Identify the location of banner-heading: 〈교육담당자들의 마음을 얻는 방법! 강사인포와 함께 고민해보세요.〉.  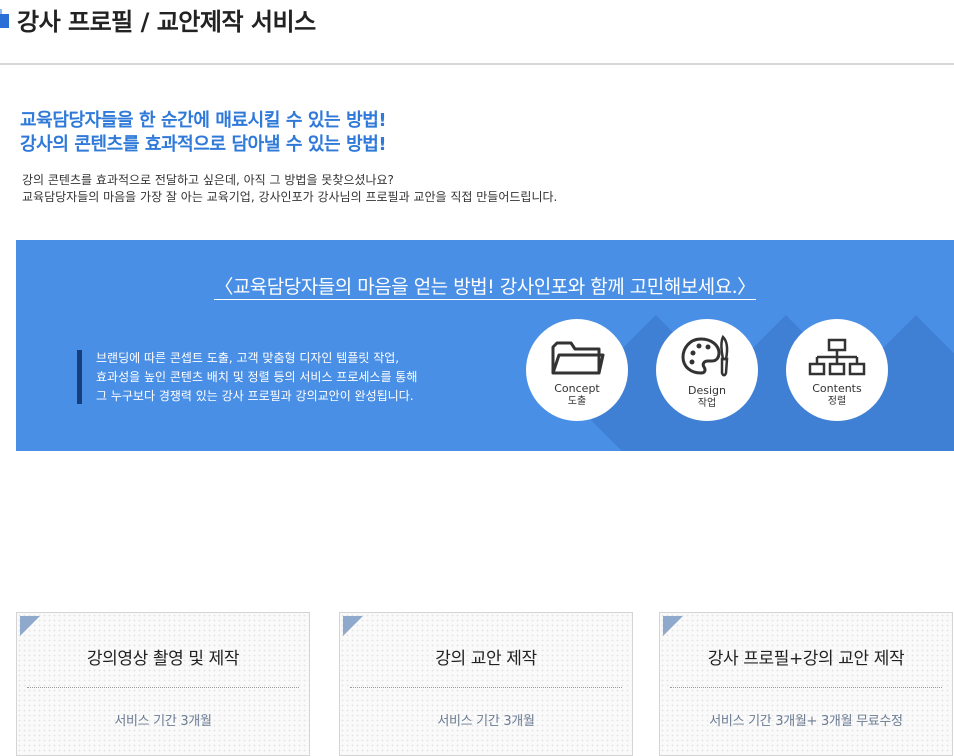
(485, 286).